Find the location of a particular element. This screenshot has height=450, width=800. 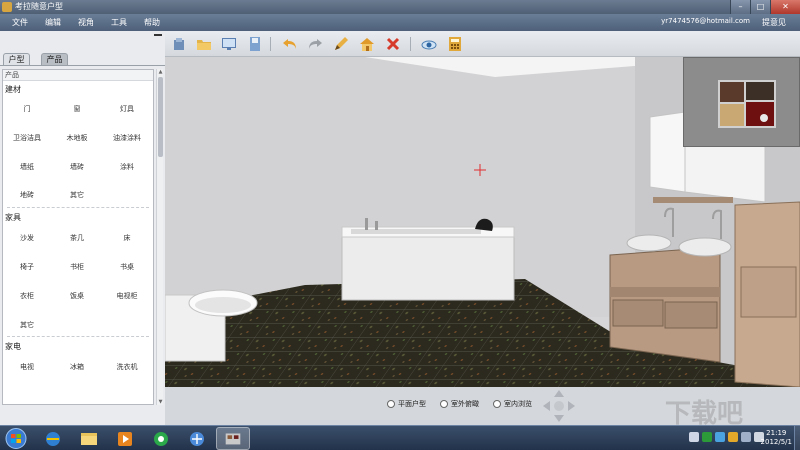

category-item: 灯具 is located at coordinates (127, 109).